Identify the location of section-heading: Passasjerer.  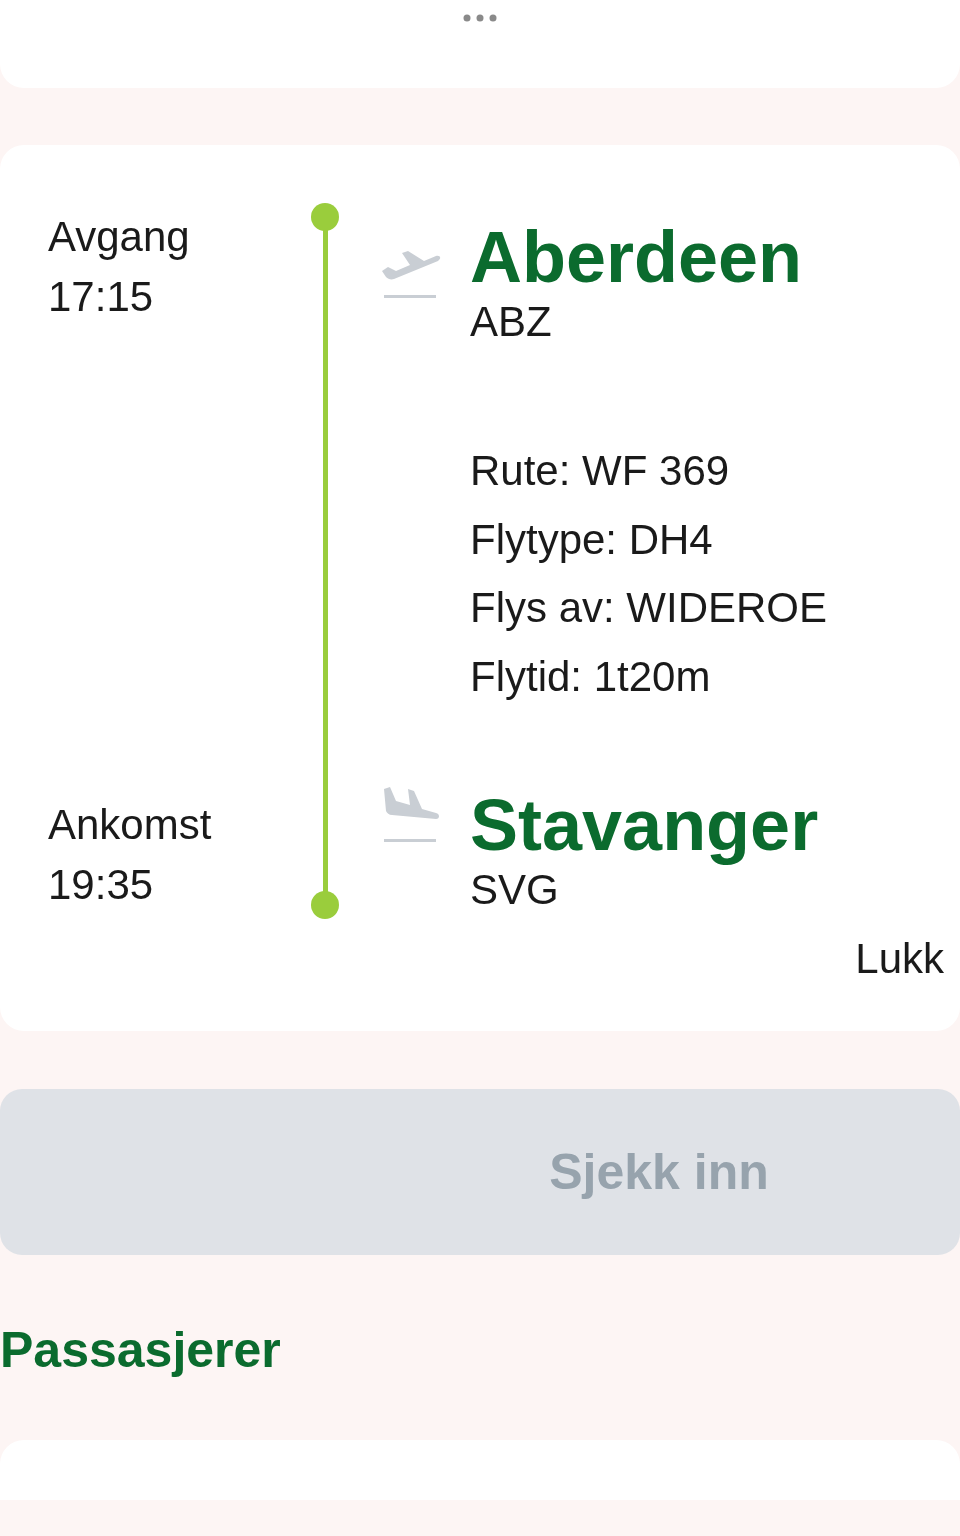
(140, 1350).